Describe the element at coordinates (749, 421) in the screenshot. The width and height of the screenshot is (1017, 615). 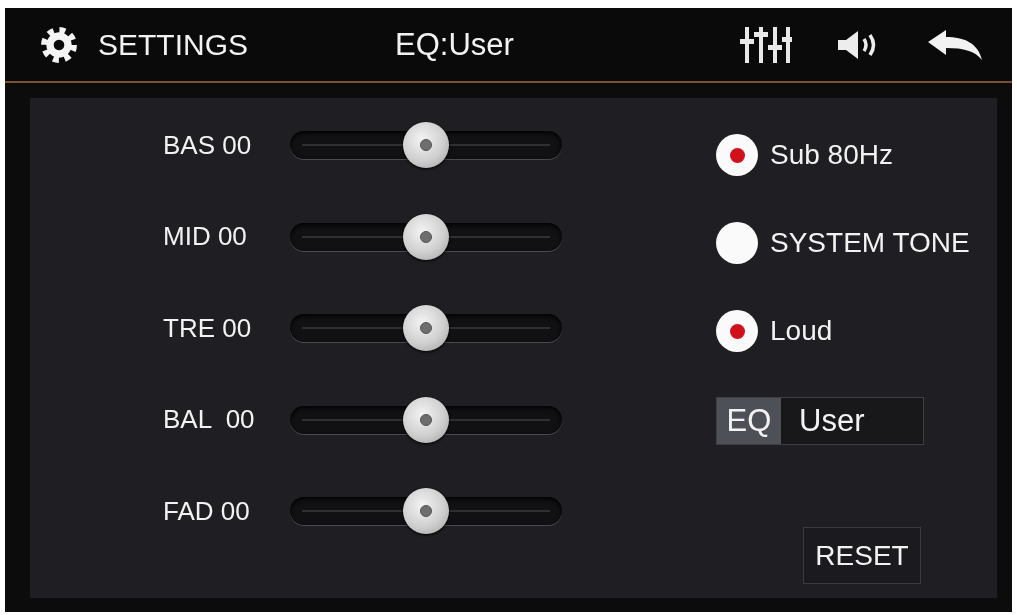
I see `eq-tag: EQ` at that location.